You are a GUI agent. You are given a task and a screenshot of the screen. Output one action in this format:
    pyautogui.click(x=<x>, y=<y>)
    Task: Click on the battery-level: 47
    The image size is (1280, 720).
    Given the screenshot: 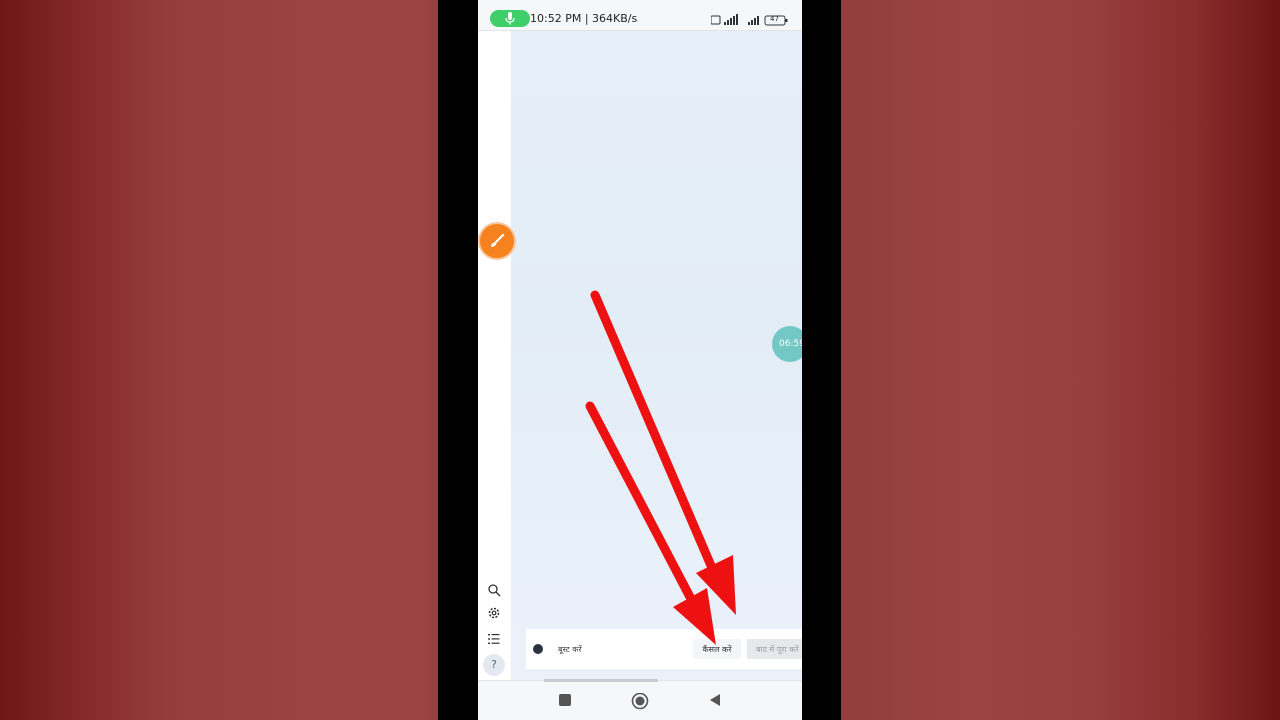 What is the action you would take?
    pyautogui.click(x=774, y=19)
    